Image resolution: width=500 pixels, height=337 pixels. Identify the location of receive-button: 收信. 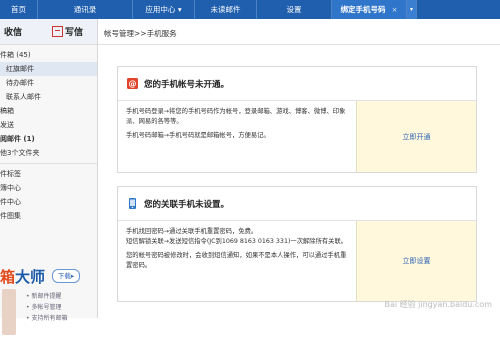
(26, 31).